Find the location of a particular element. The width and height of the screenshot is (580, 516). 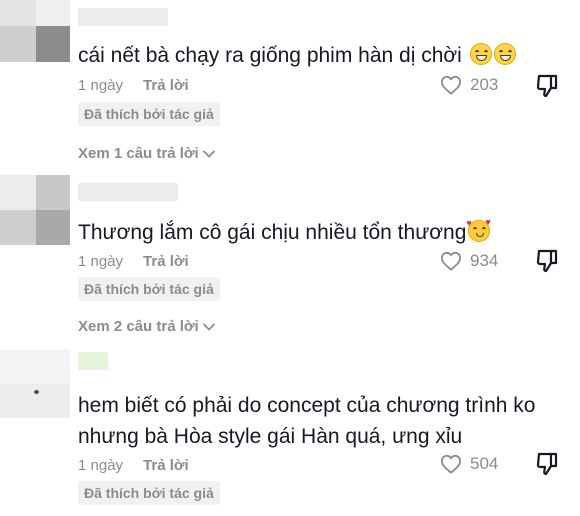

view-replies-button: Xem 2 câu trả lời is located at coordinates (147, 326).